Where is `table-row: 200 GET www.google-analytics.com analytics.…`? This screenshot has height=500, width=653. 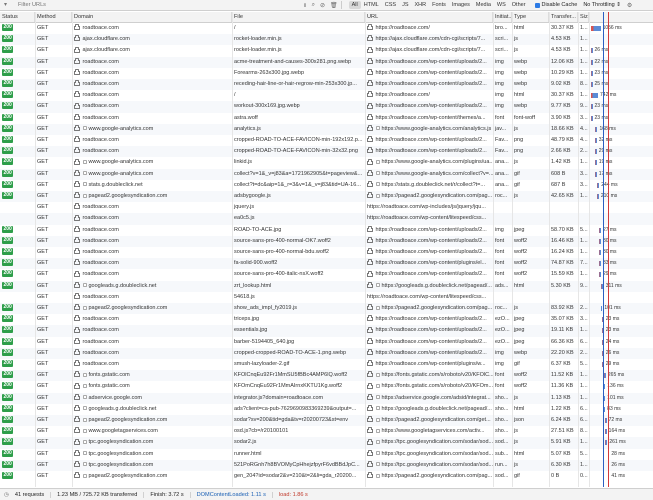
table-row: 200 GET www.google-analytics.com analytics.… is located at coordinates (326, 129).